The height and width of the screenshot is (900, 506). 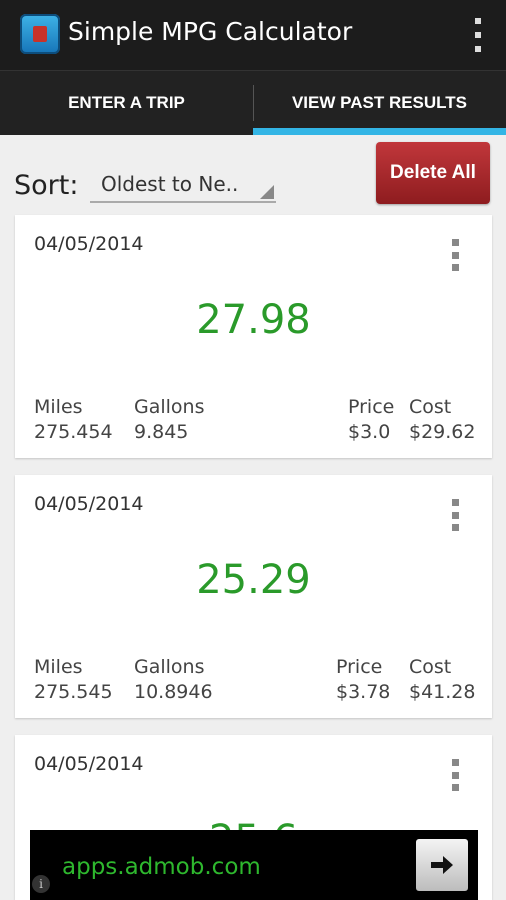 I want to click on action-bar: Simple MPG Calculator, so click(x=253, y=35).